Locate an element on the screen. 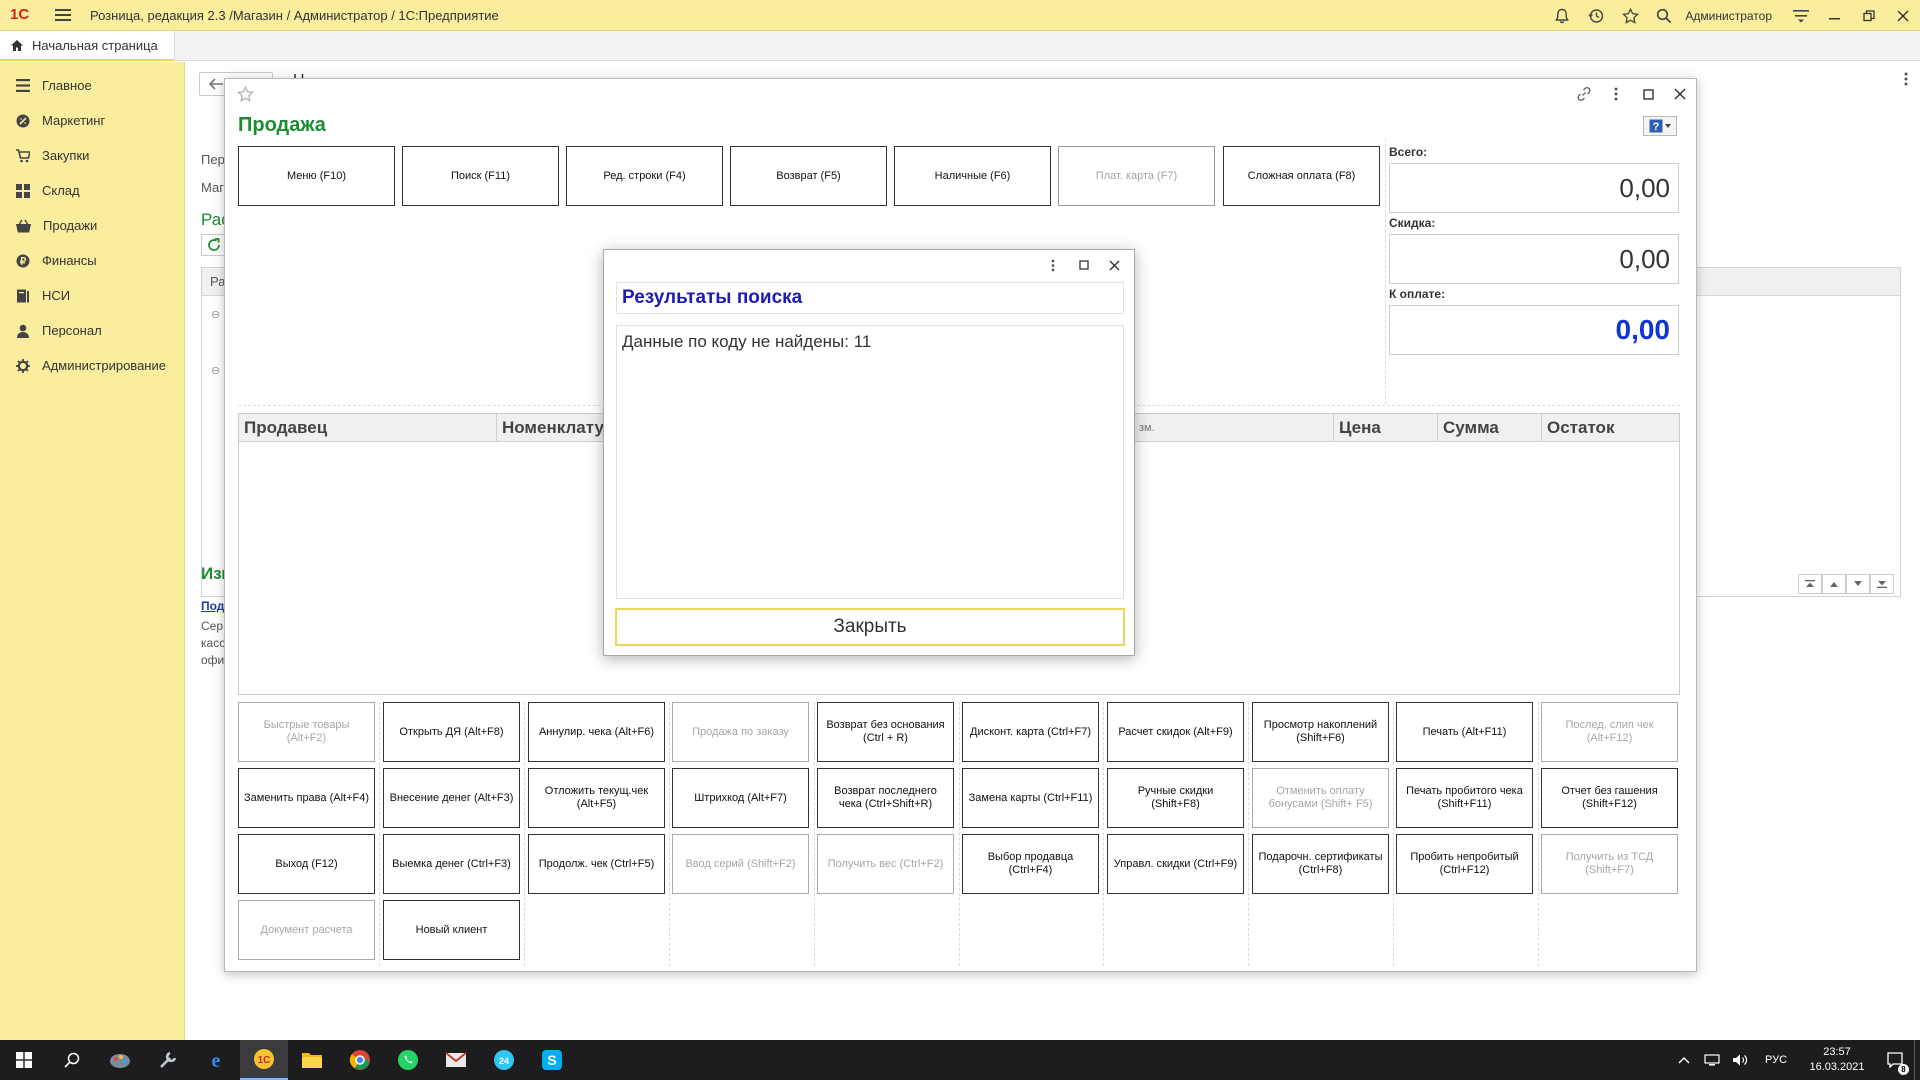  sidebar-item-admin: Администрирование is located at coordinates (92, 365).